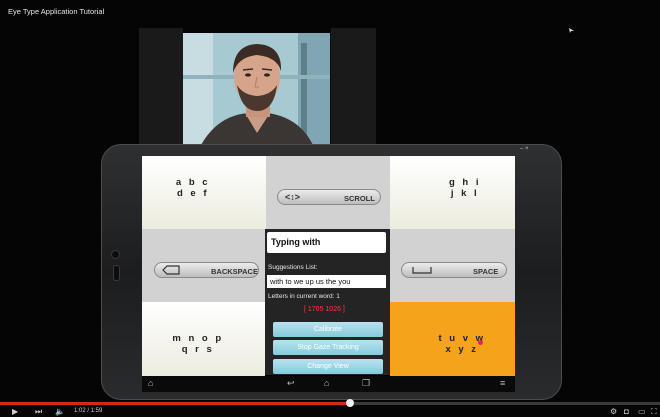  I want to click on recent-apps-icon: ❐, so click(366, 383).